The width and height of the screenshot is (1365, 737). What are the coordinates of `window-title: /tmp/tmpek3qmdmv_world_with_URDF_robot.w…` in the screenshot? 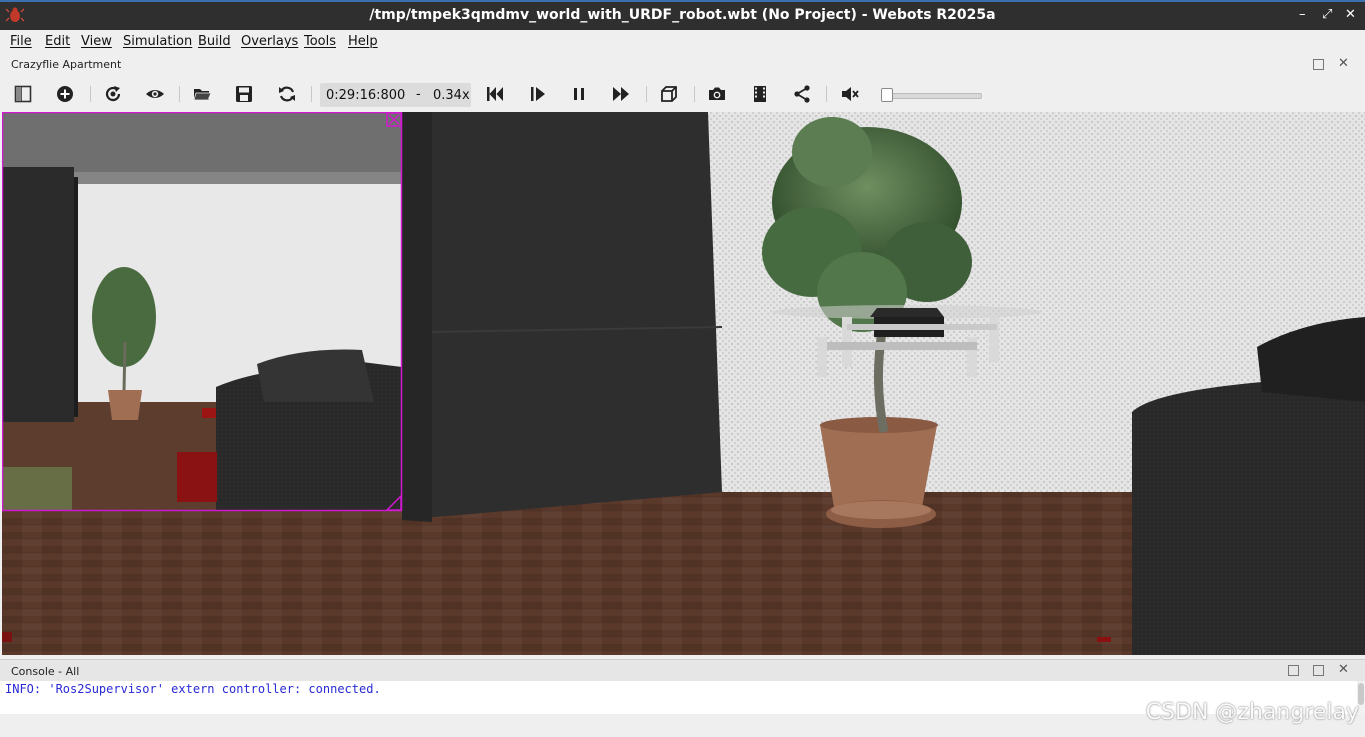 It's located at (682, 15).